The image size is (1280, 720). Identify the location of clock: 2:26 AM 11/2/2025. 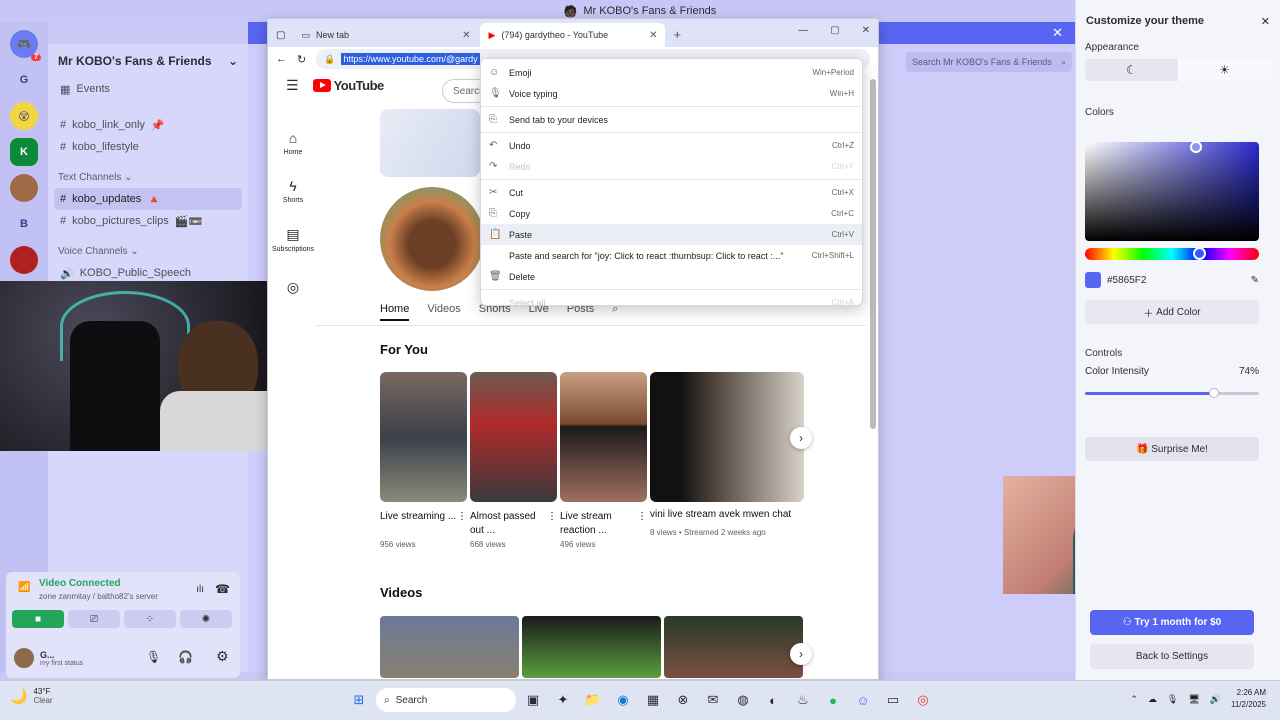
(1248, 699).